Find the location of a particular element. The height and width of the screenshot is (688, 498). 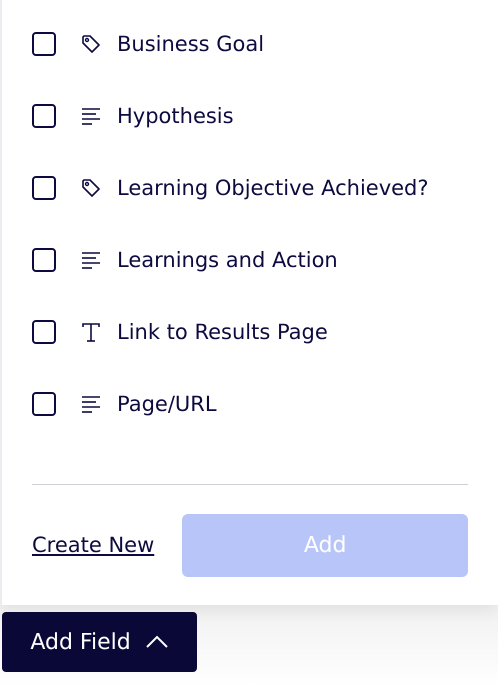

field-label: Link to Results Page is located at coordinates (222, 332).